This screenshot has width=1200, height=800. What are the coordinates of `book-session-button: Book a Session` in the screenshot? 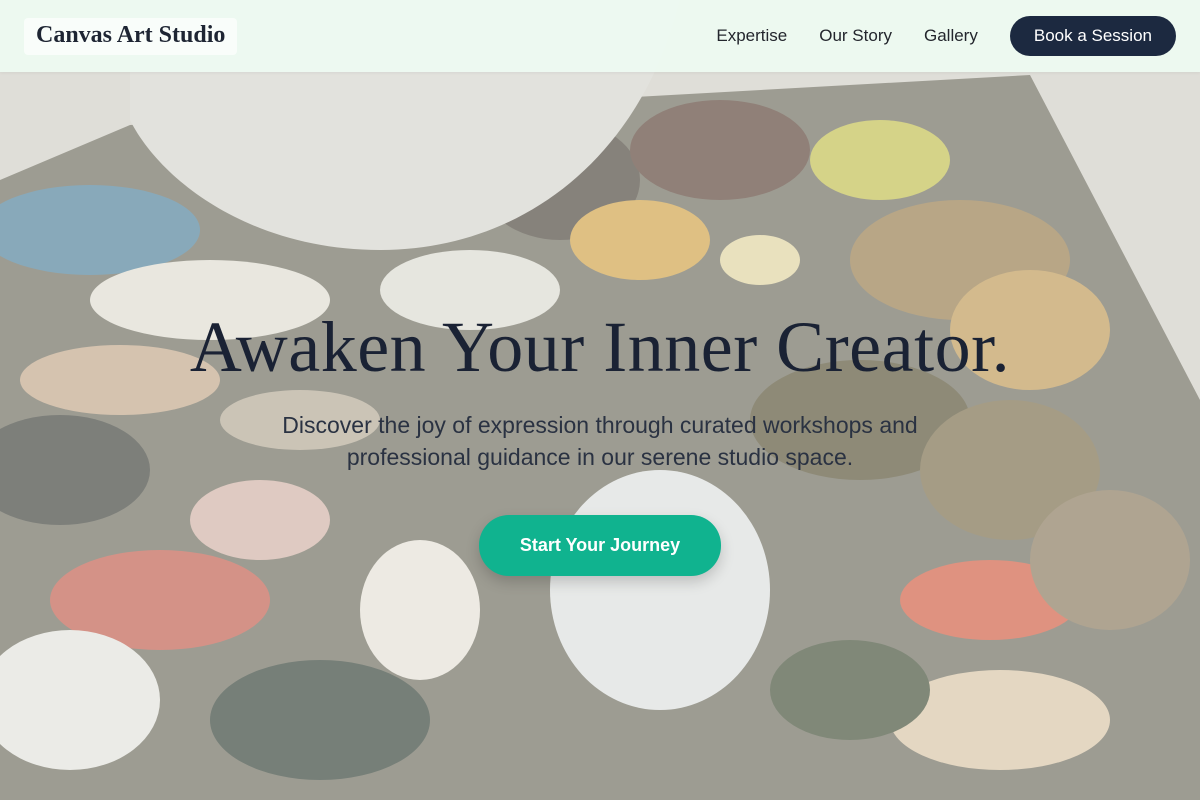 It's located at (1092, 36).